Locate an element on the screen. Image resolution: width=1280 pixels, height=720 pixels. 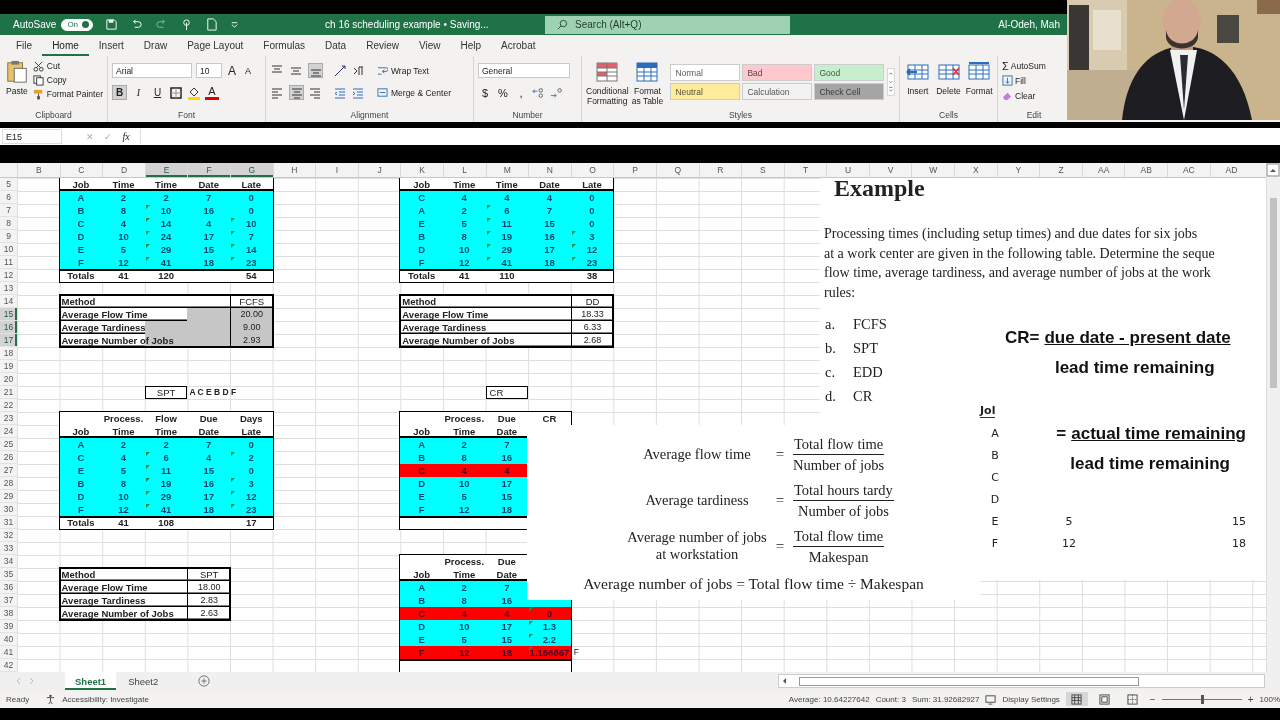
column-header: G is located at coordinates (251, 170).